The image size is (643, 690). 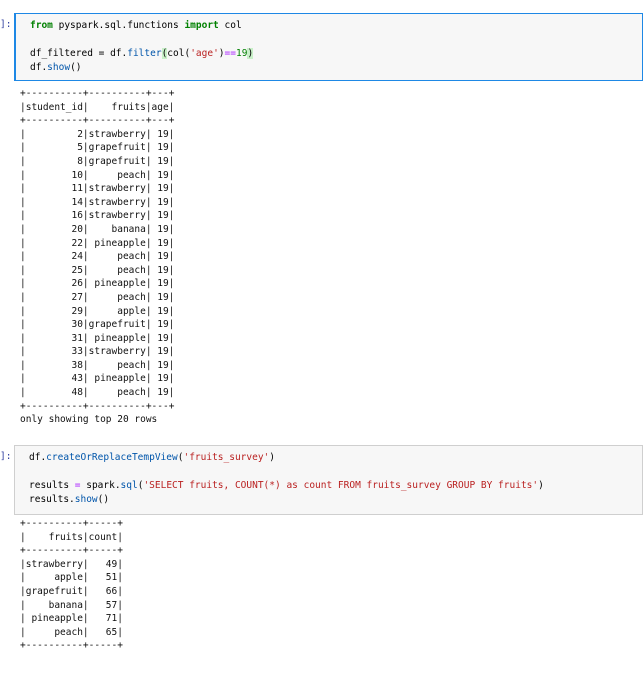 I want to click on import-name: col, so click(x=230, y=25).